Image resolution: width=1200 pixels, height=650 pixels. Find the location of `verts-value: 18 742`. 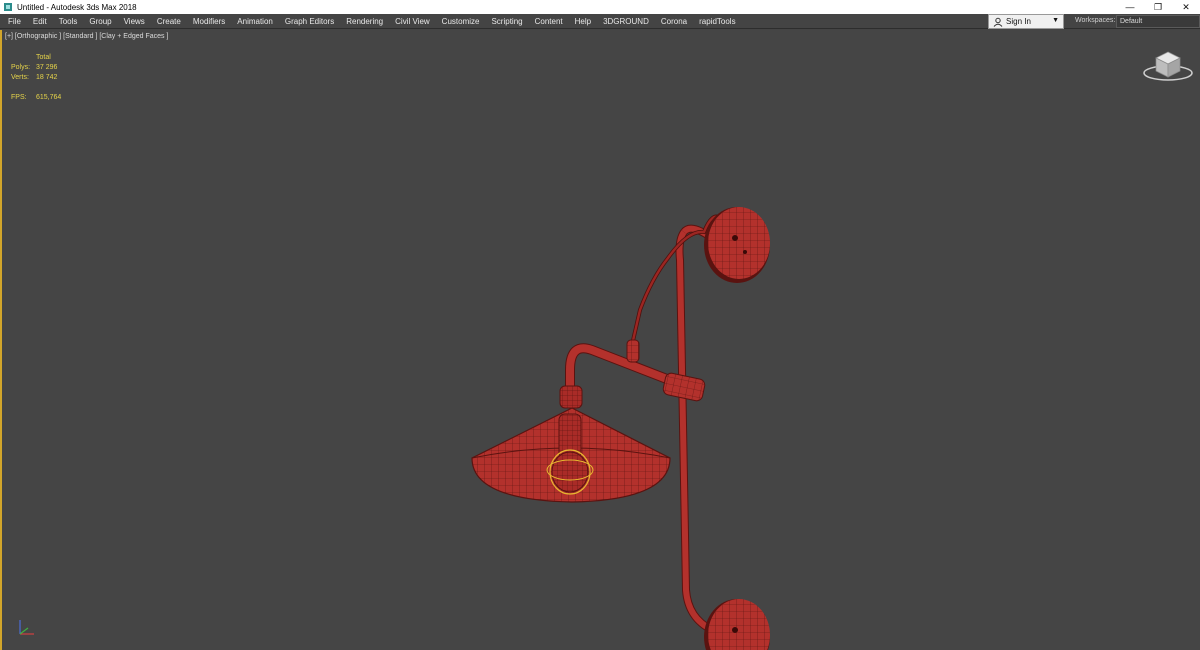

verts-value: 18 742 is located at coordinates (47, 77).